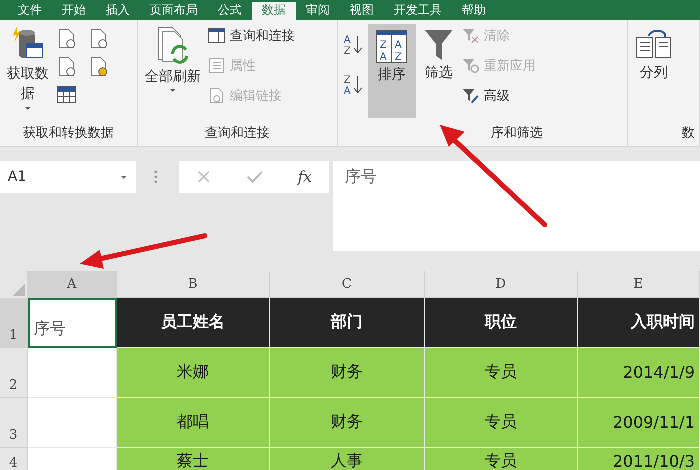  I want to click on group-label: 序和筛选, so click(517, 134).